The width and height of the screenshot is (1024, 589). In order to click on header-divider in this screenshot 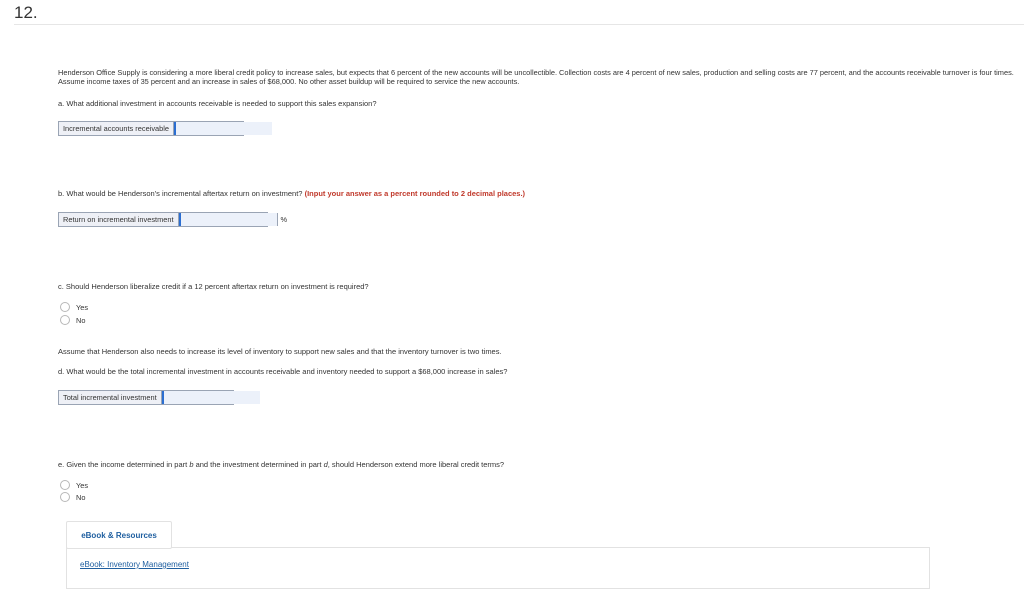, I will do `click(519, 24)`.